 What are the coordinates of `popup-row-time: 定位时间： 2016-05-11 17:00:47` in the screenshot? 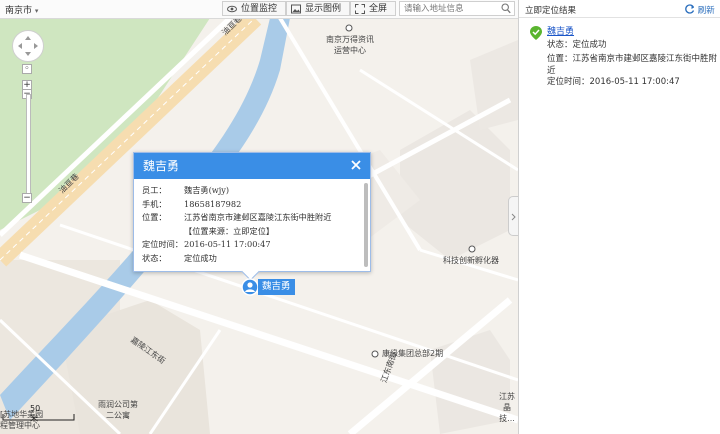 It's located at (206, 244).